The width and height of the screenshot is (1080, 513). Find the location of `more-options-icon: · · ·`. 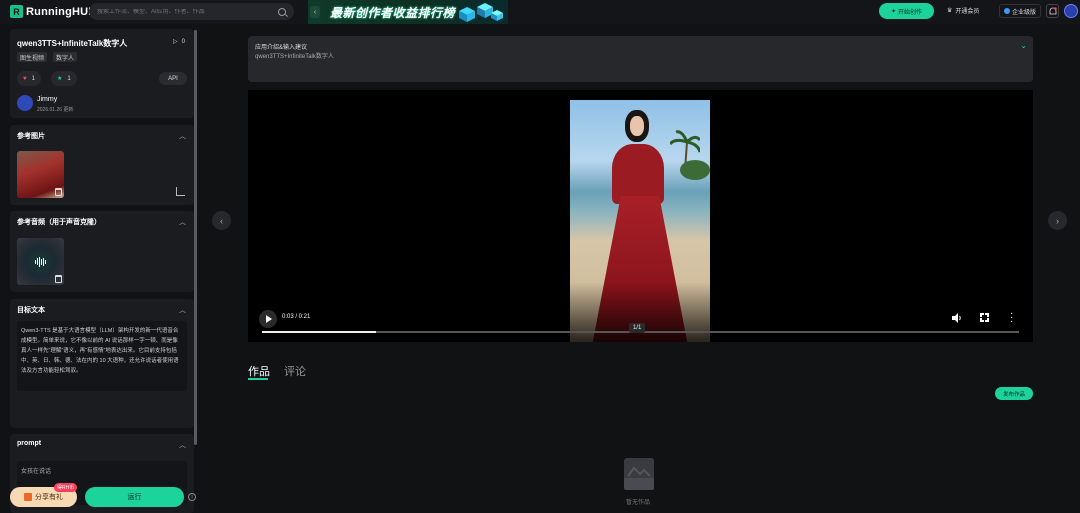

more-options-icon: · · · is located at coordinates (1011, 318).